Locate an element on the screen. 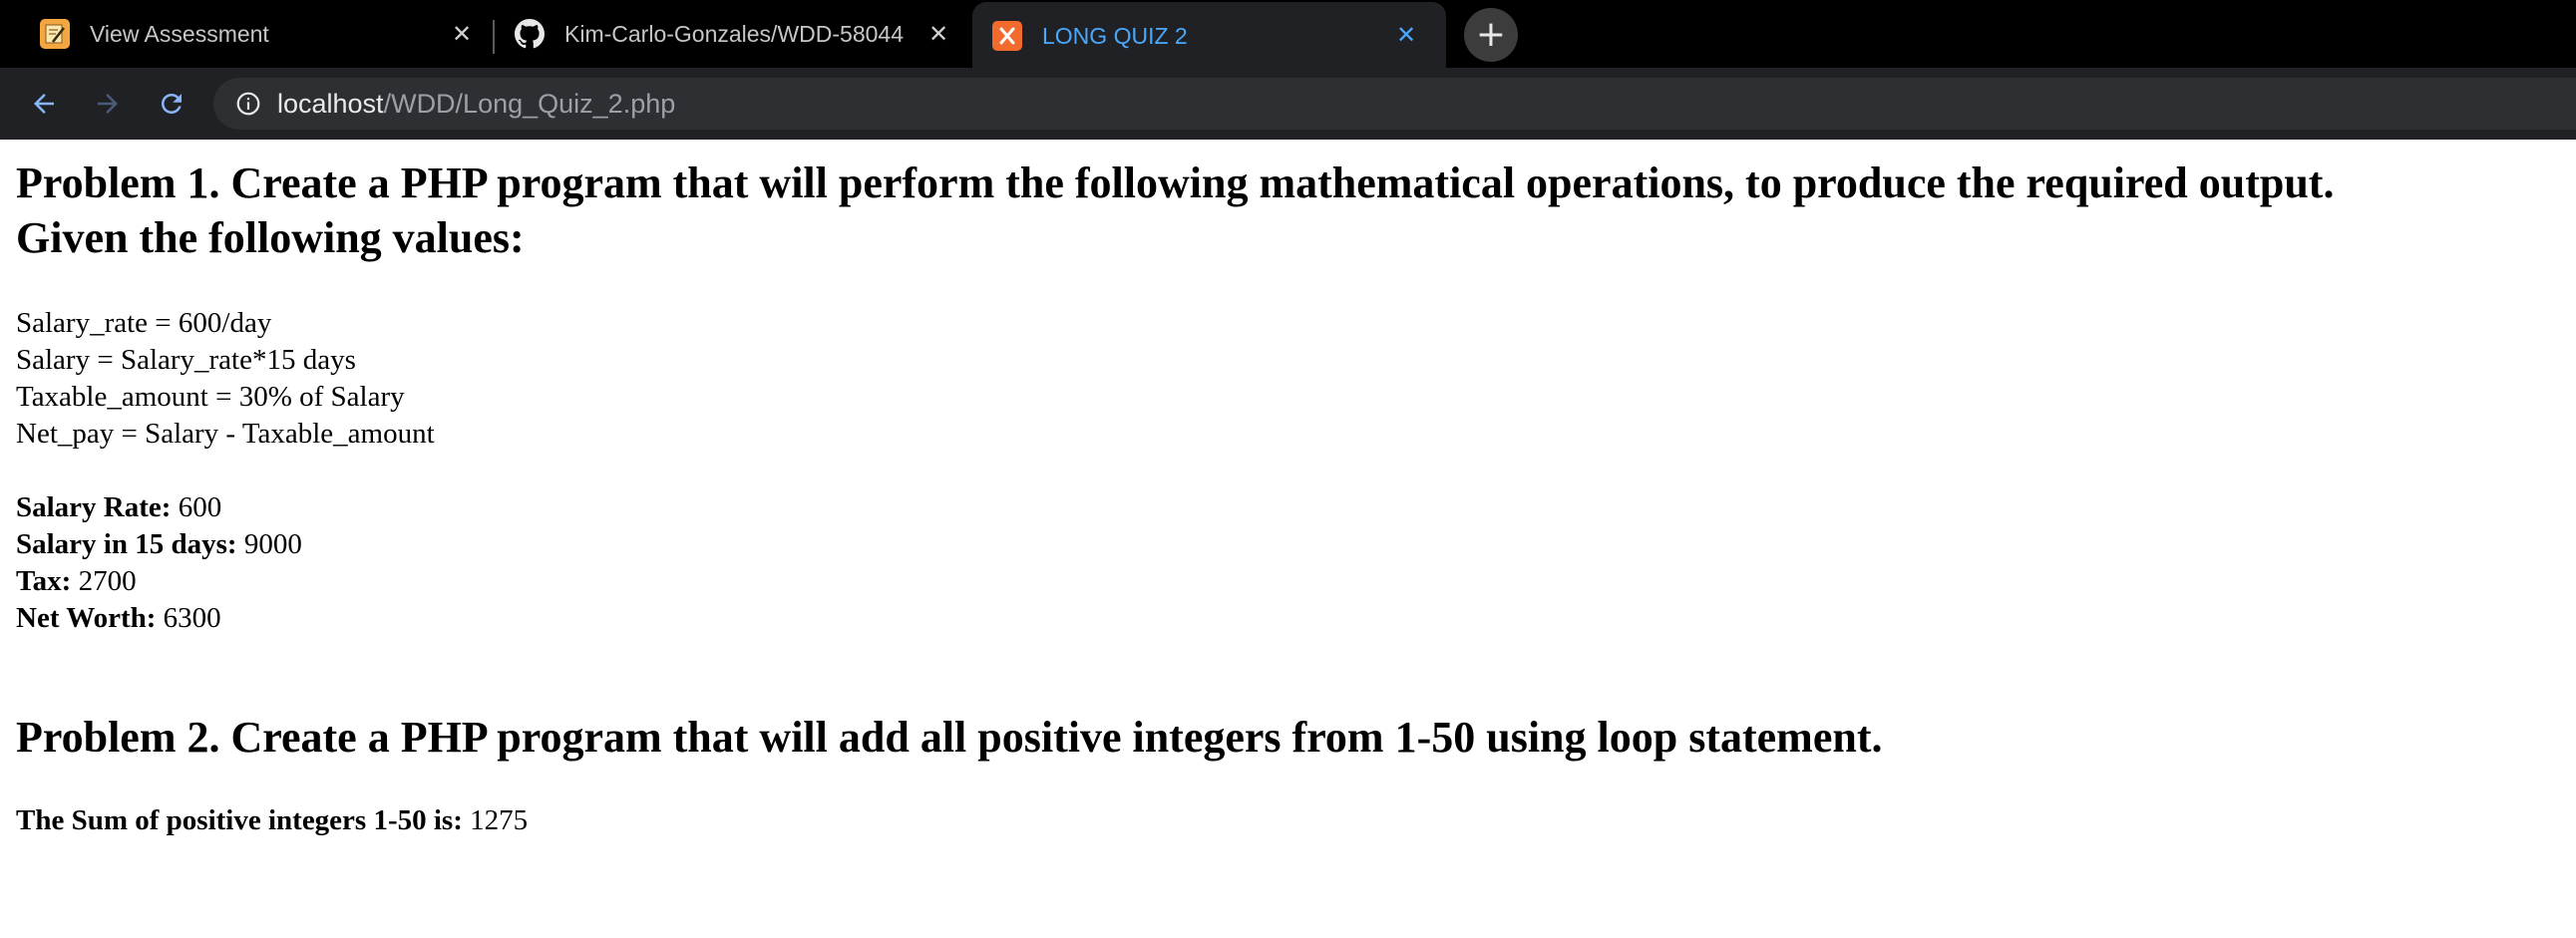 The height and width of the screenshot is (938, 2576). tab-title: View Assessment is located at coordinates (179, 34).